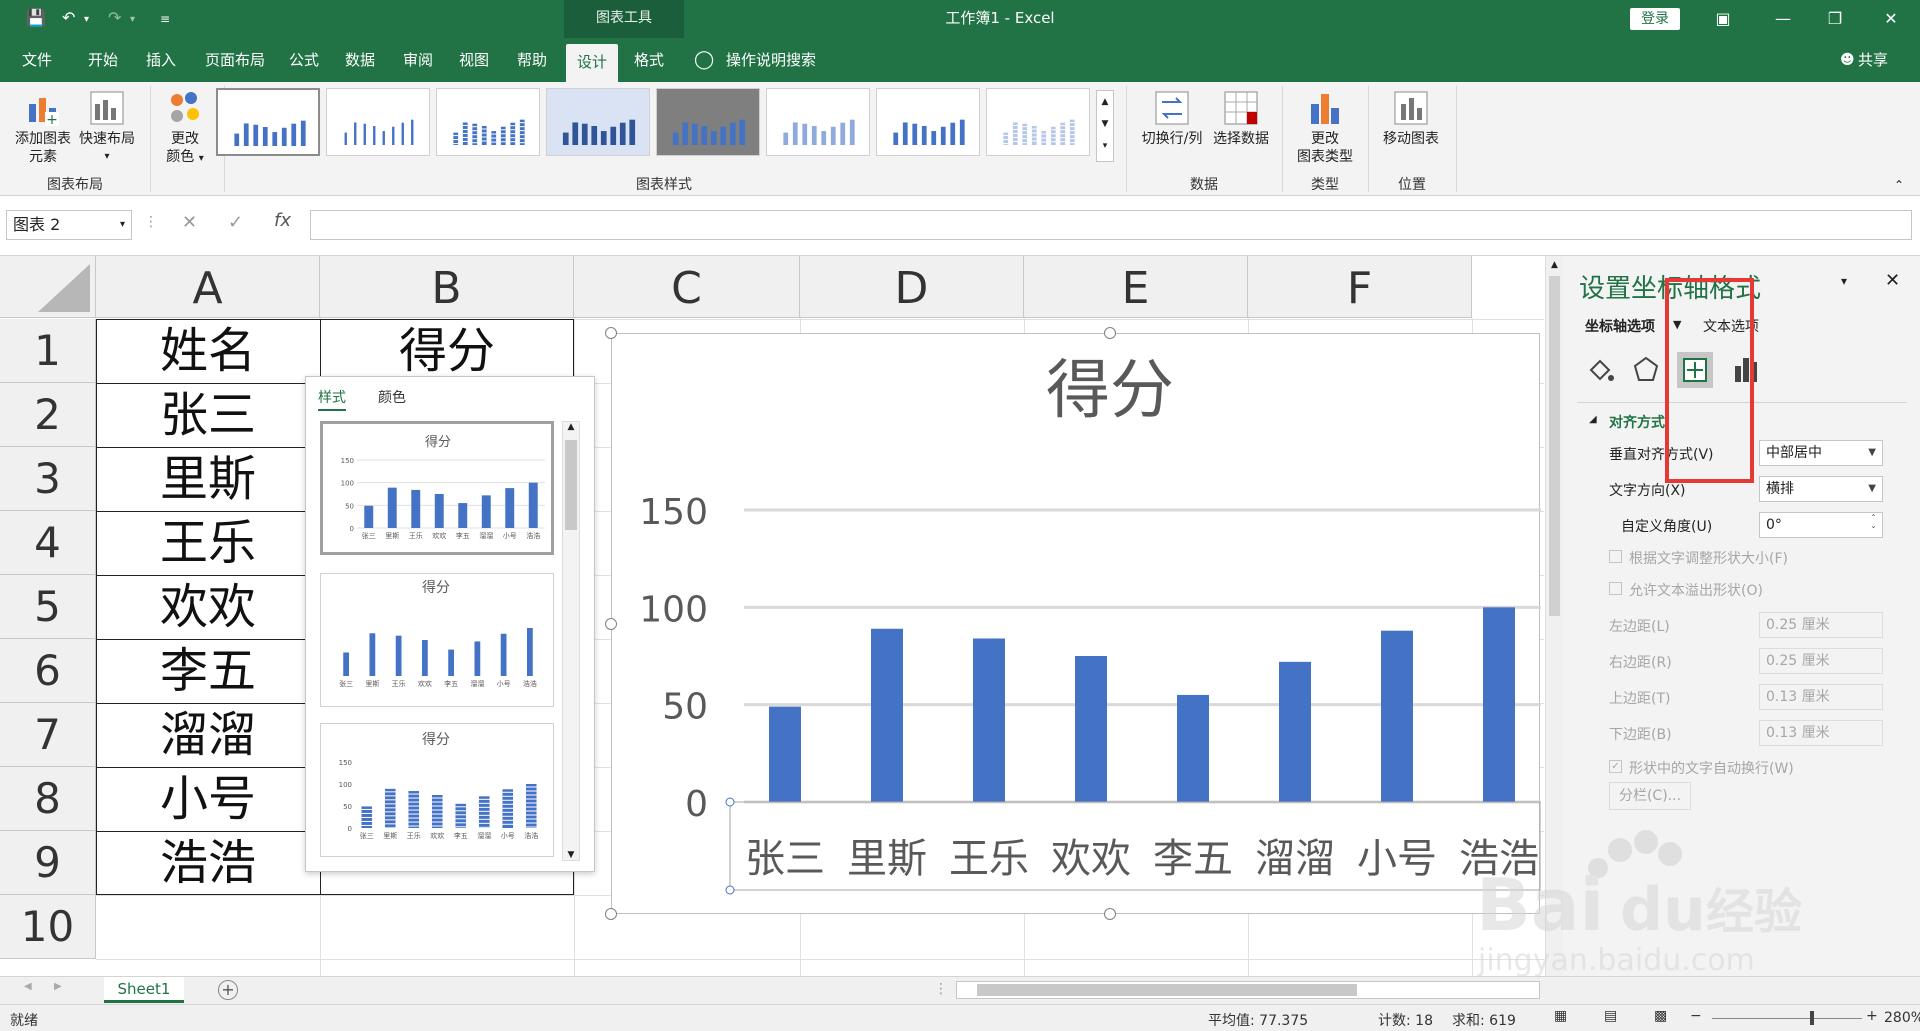  What do you see at coordinates (1554, 446) in the screenshot?
I see `scroll-thumb` at bounding box center [1554, 446].